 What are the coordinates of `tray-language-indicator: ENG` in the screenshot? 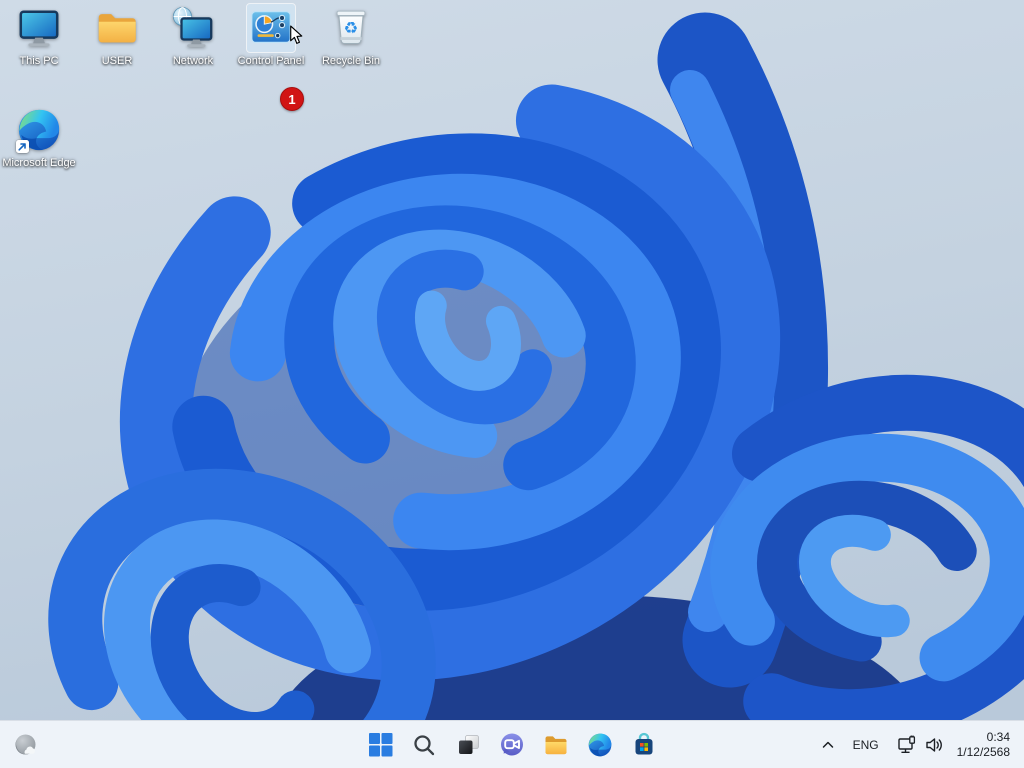 It's located at (866, 745).